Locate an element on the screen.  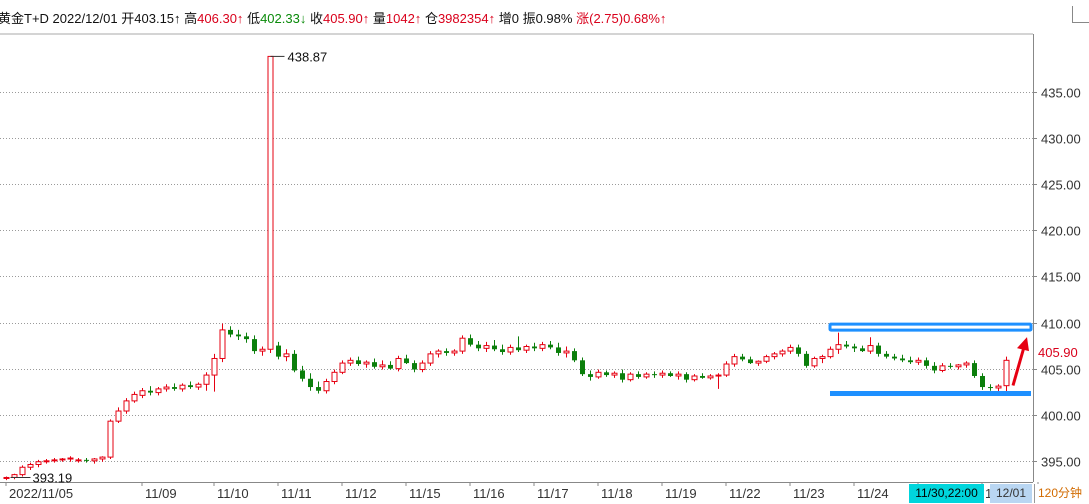
last-price-tag: 405.90 is located at coordinates (1063, 353).